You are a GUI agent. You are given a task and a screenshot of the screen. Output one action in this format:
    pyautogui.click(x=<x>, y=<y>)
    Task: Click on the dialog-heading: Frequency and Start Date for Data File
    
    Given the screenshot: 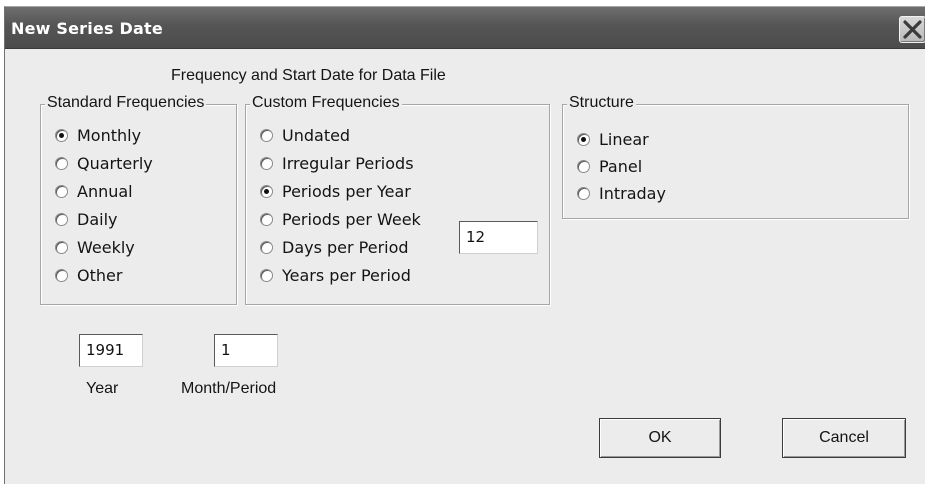 What is the action you would take?
    pyautogui.click(x=308, y=75)
    